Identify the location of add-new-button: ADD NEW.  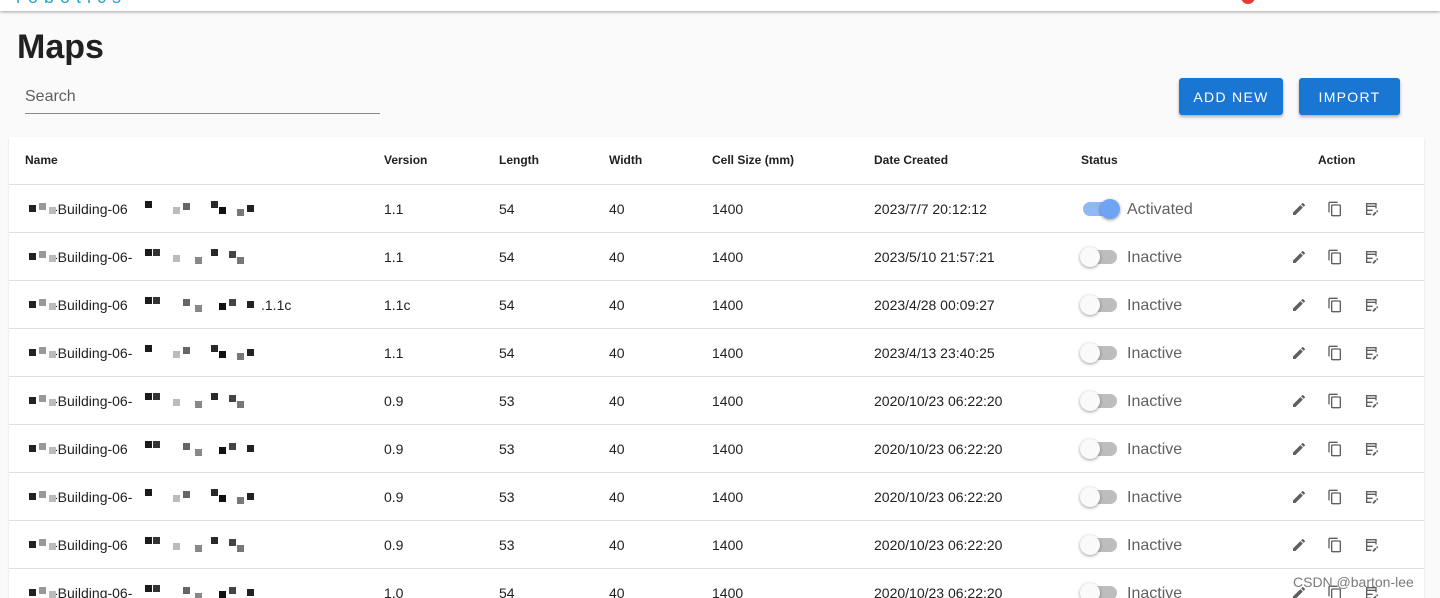
(1231, 96).